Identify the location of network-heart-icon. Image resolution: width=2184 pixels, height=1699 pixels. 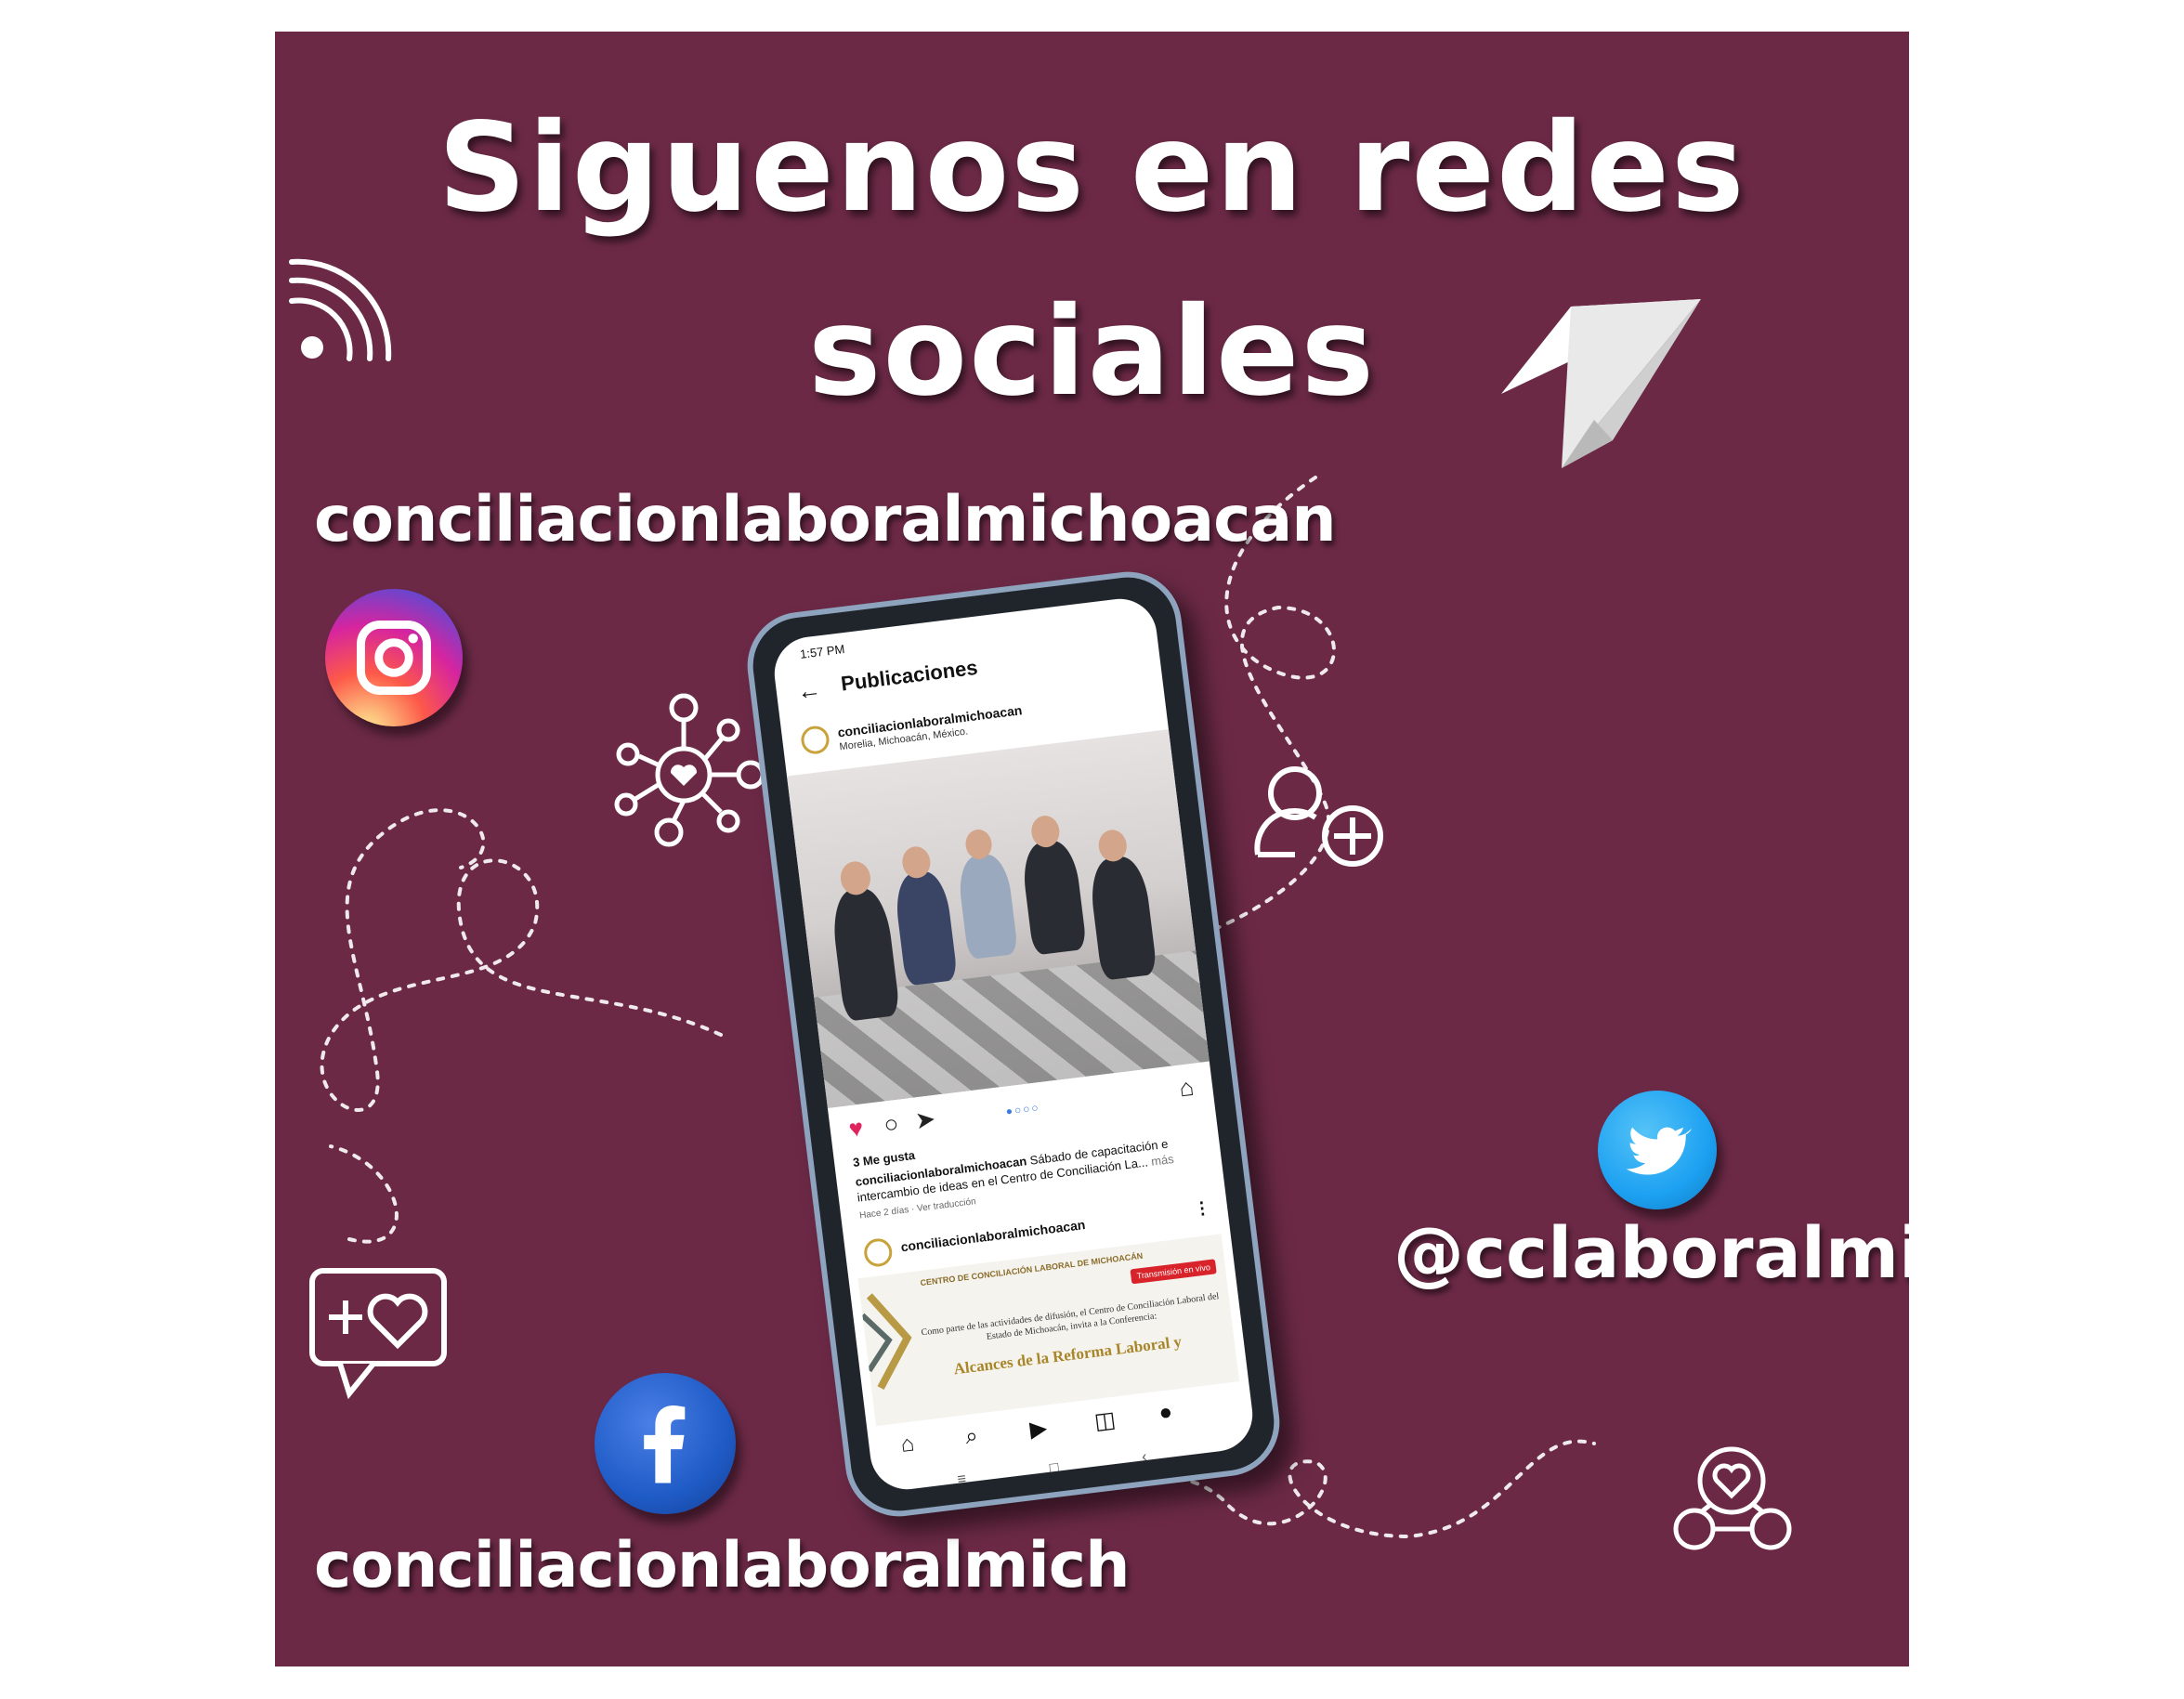
(689, 770).